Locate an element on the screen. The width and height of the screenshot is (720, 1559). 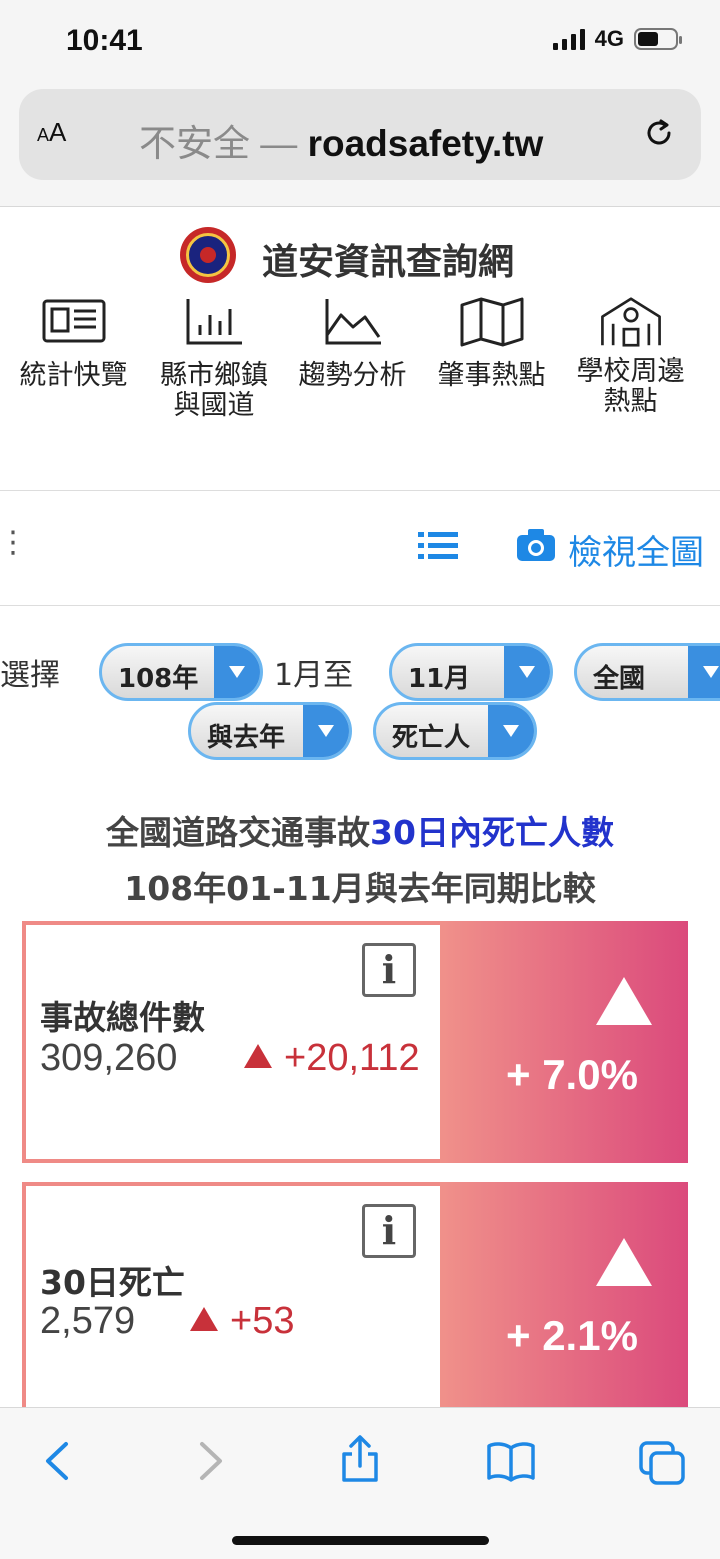
more-menu-icon: ⋮ is located at coordinates (14, 542).